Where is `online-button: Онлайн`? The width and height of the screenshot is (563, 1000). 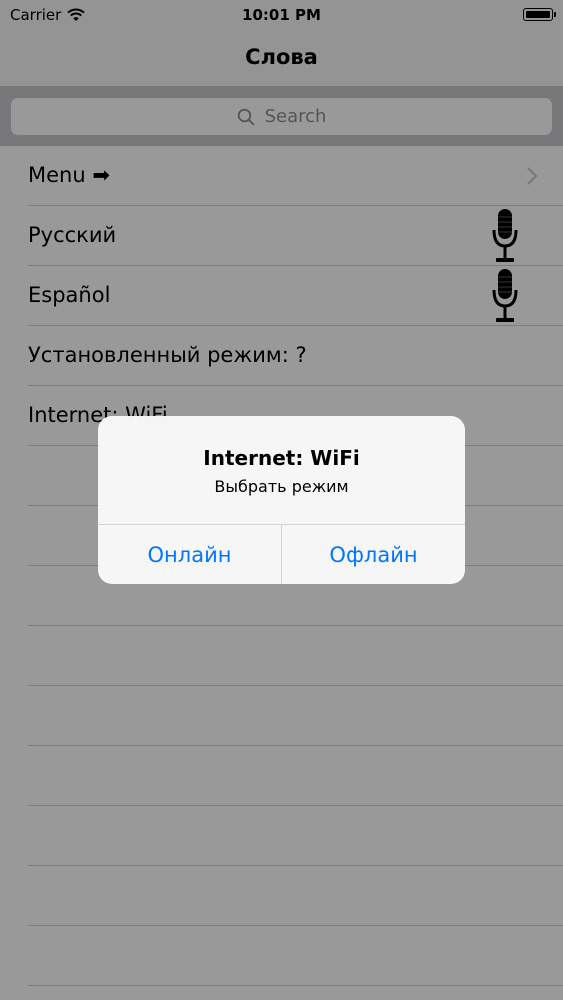
online-button: Онлайн is located at coordinates (189, 554).